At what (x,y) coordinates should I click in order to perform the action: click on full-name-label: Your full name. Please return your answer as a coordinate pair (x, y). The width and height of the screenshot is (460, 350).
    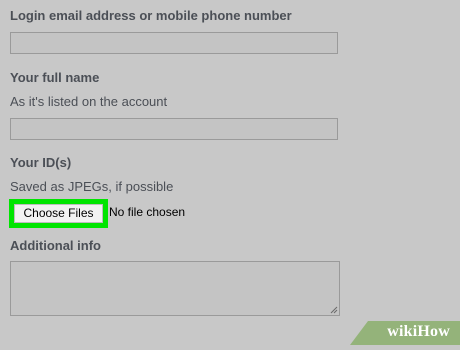
    Looking at the image, I should click on (55, 77).